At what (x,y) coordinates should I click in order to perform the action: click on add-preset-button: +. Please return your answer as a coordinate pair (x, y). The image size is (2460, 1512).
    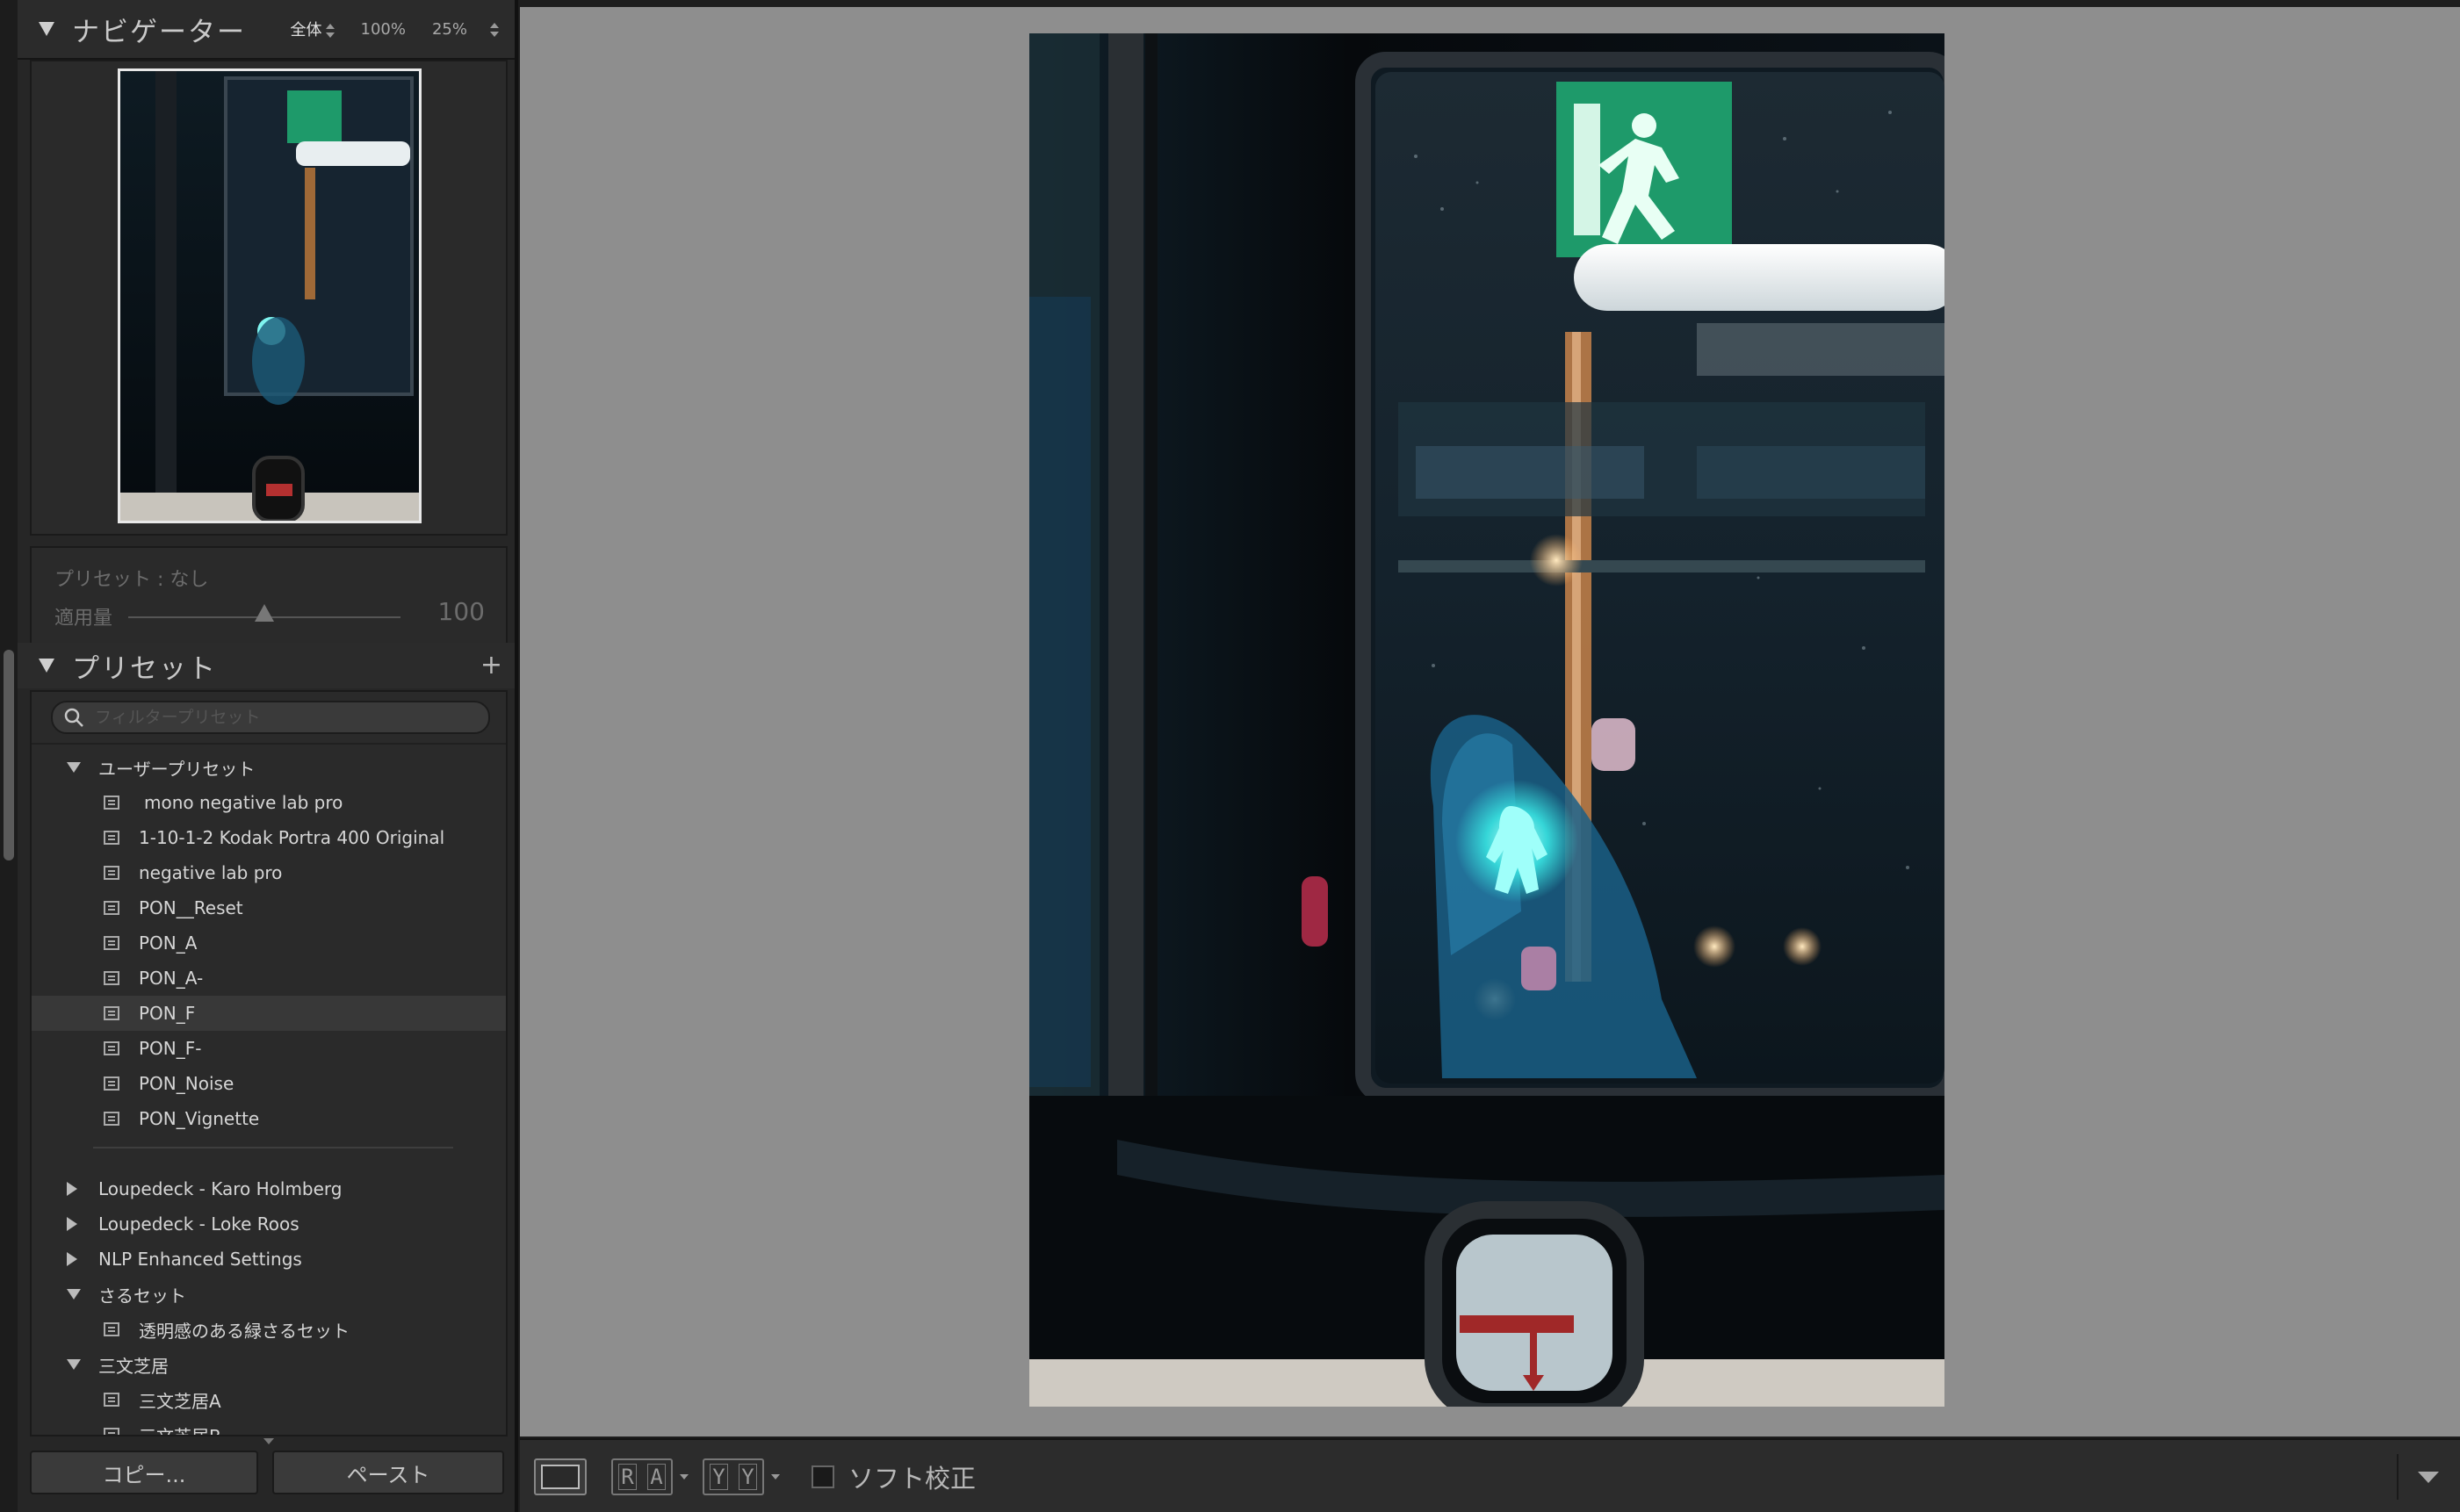
    Looking at the image, I should click on (491, 665).